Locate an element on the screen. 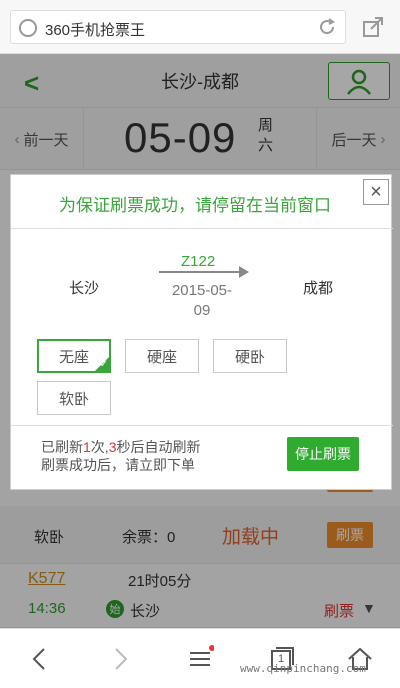 This screenshot has height=688, width=400. browser-toolbar: 1 is located at coordinates (200, 658).